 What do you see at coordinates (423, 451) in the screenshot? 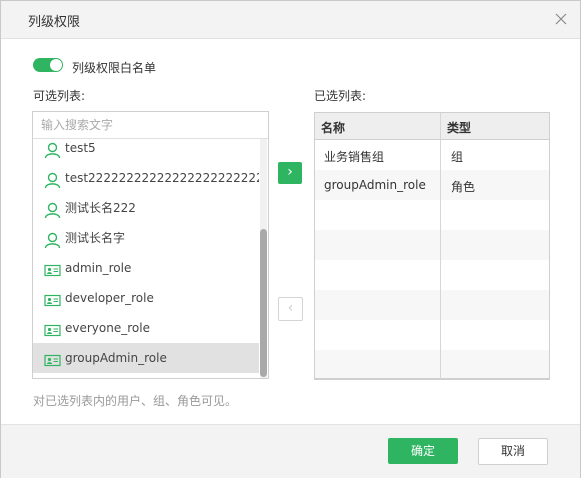
I see `confirm-button: 确定` at bounding box center [423, 451].